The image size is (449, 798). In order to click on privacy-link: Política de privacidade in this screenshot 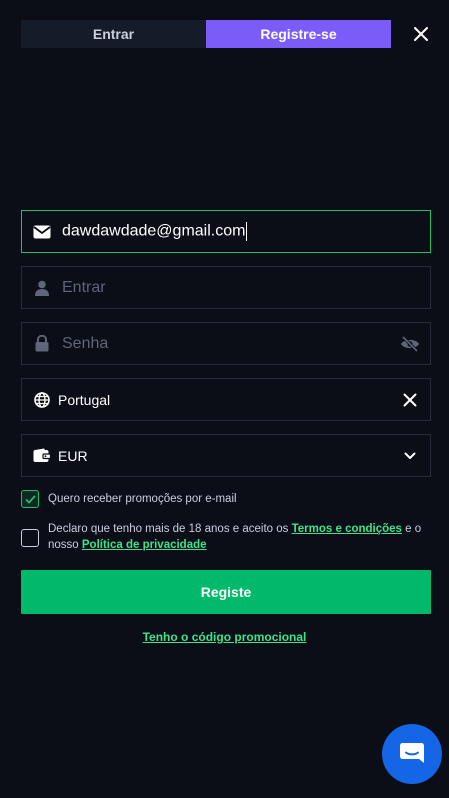, I will do `click(144, 545)`.